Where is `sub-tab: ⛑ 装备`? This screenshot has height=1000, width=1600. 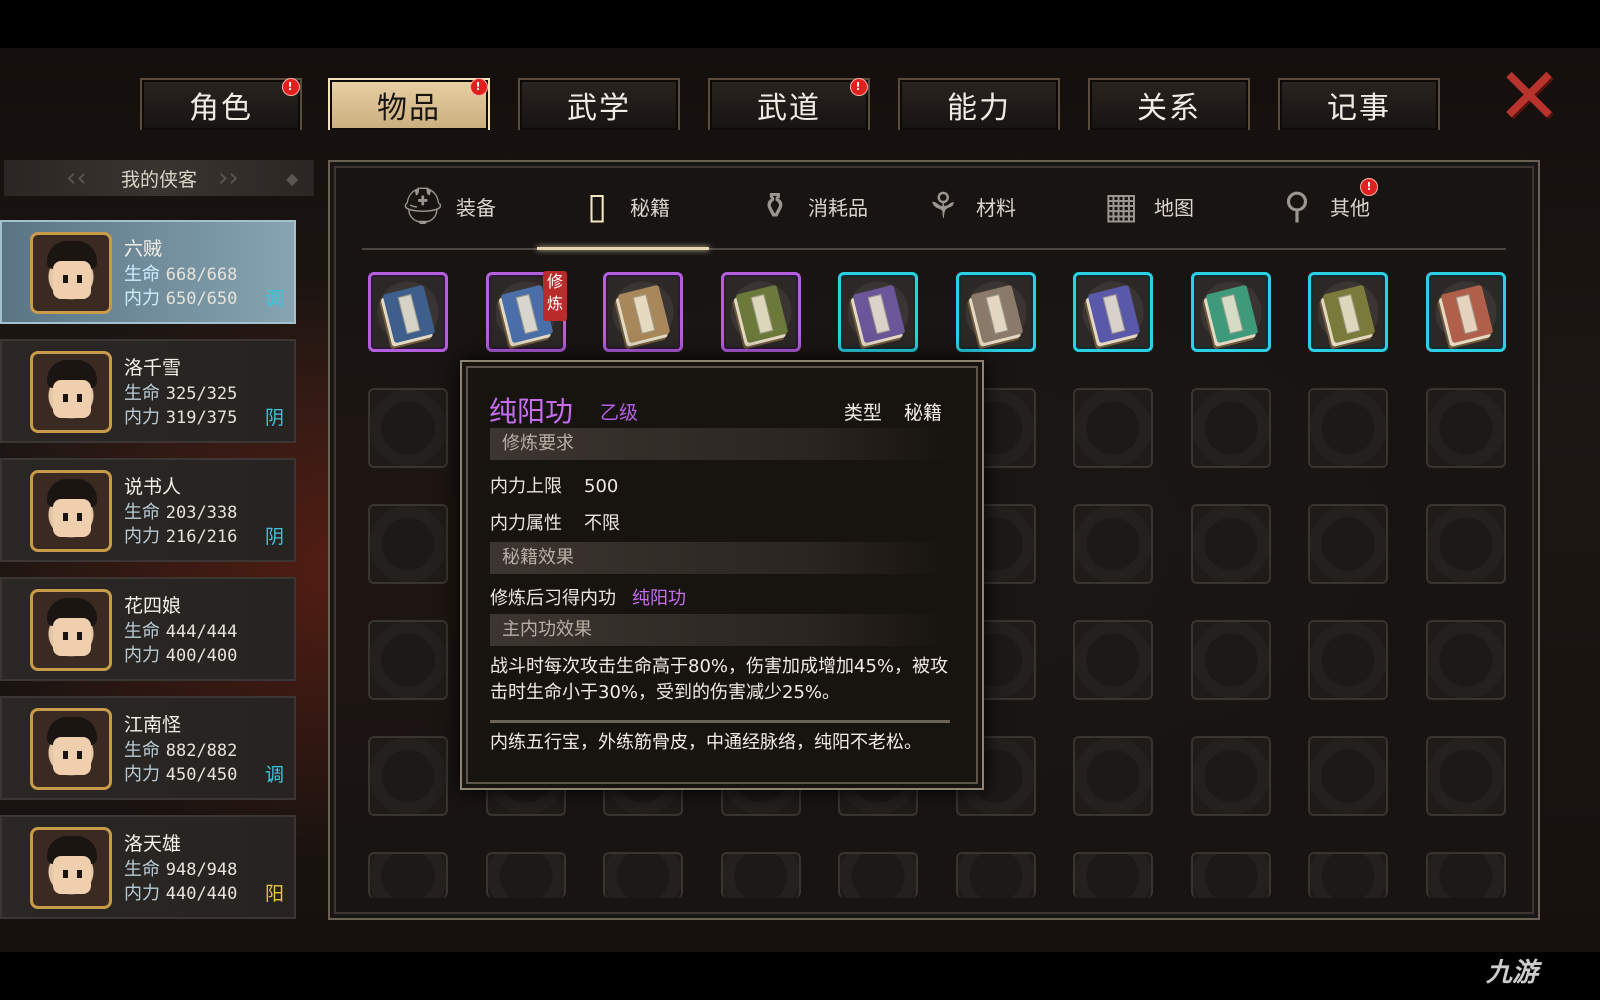
sub-tab: ⛑ 装备 is located at coordinates (448, 206).